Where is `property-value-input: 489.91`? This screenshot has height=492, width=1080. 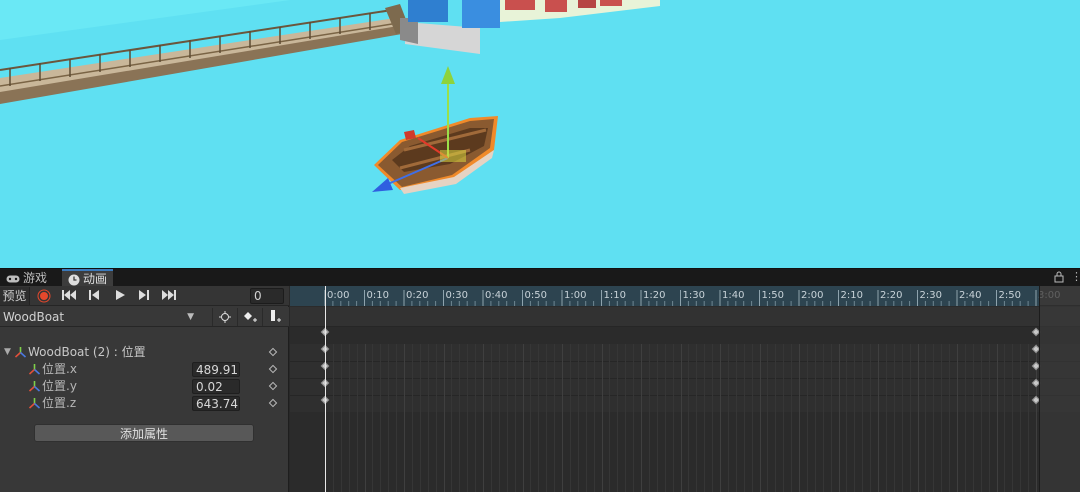 property-value-input: 489.91 is located at coordinates (216, 369).